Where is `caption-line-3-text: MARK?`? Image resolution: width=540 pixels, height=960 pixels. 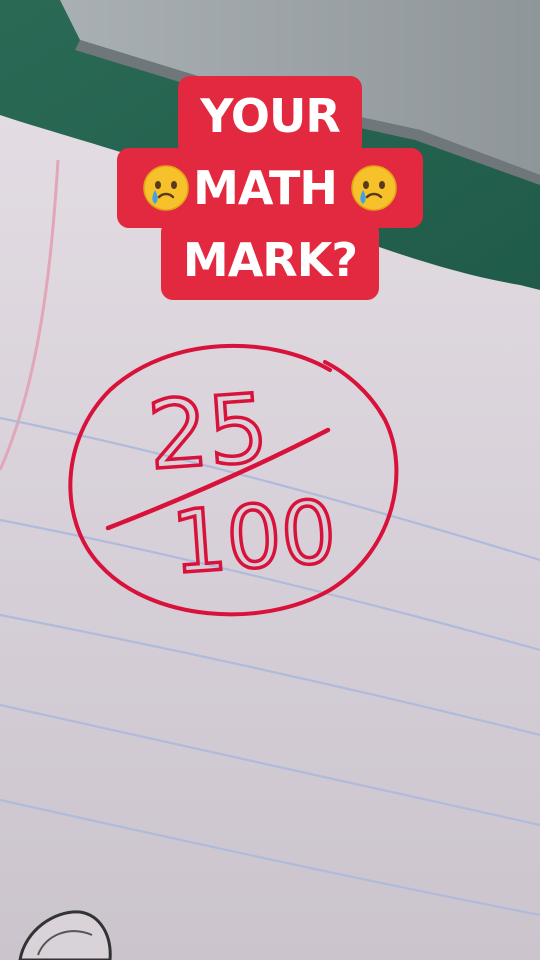 caption-line-3-text: MARK? is located at coordinates (270, 260).